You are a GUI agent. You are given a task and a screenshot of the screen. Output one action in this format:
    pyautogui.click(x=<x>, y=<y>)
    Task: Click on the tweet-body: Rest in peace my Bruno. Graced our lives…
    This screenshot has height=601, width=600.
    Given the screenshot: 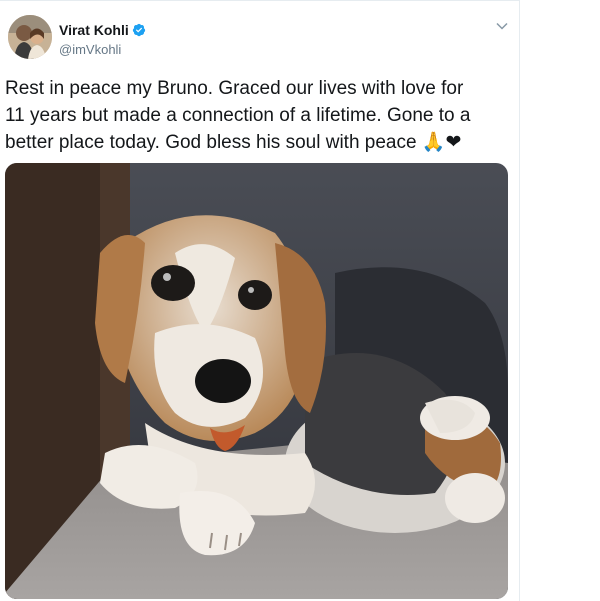 What is the action you would take?
    pyautogui.click(x=238, y=115)
    